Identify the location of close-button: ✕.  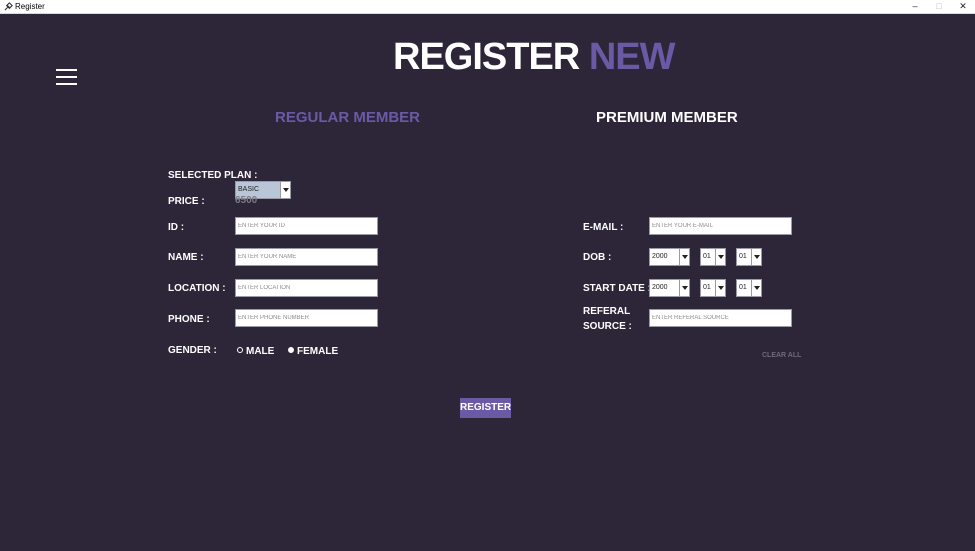
(963, 7).